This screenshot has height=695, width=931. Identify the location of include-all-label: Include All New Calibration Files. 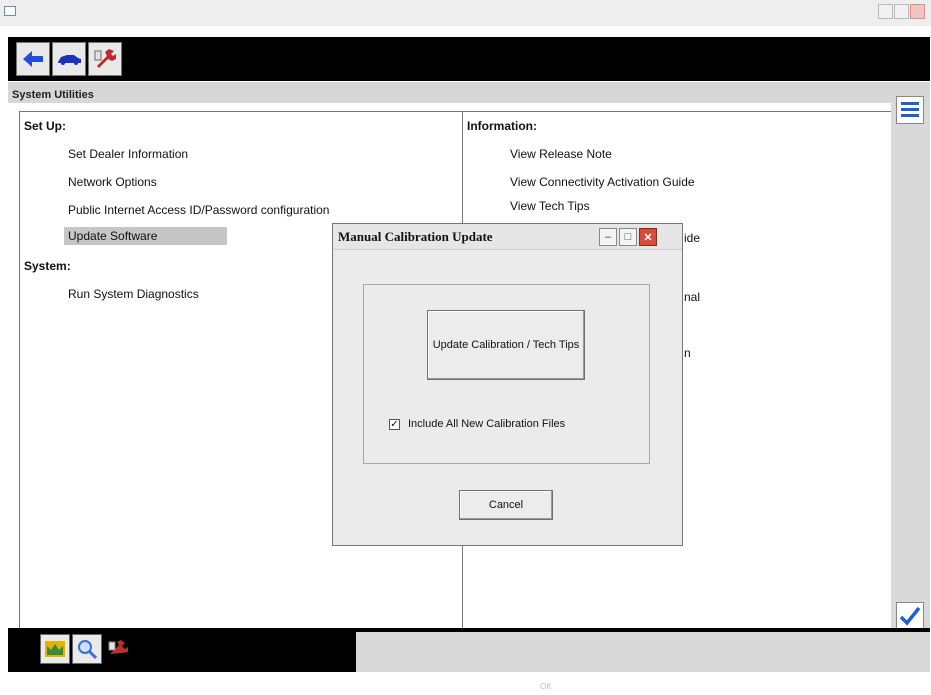
(487, 424).